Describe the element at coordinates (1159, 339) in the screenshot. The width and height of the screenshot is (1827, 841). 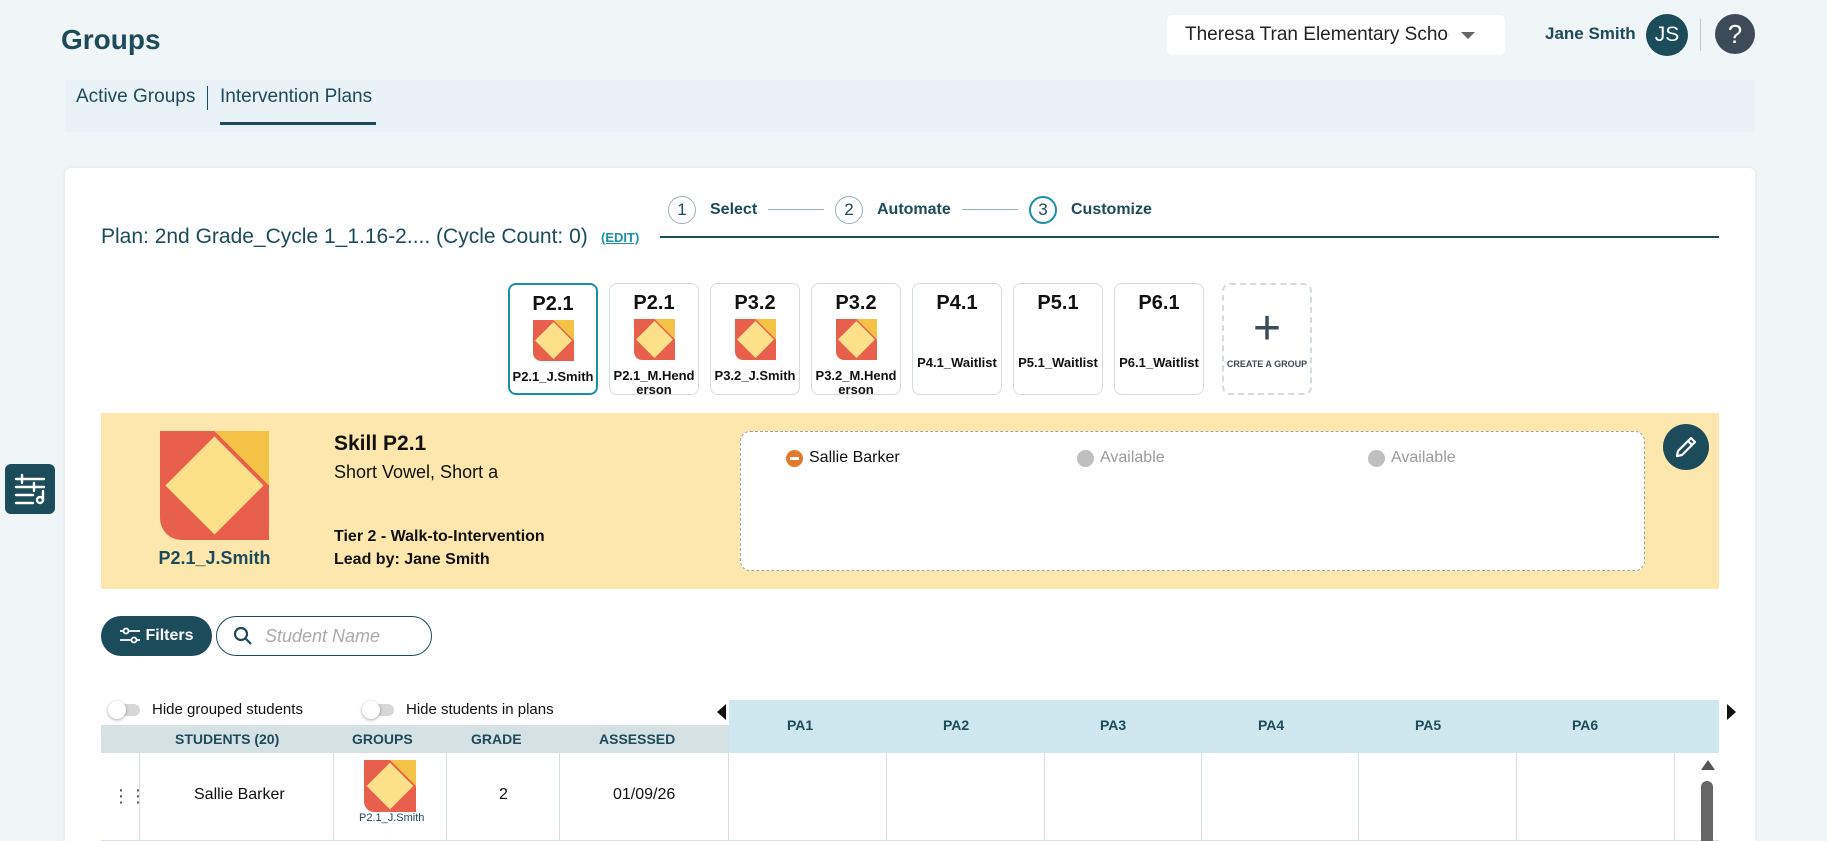
I see `group-card: P6.1 P6.1_Waitlist` at that location.